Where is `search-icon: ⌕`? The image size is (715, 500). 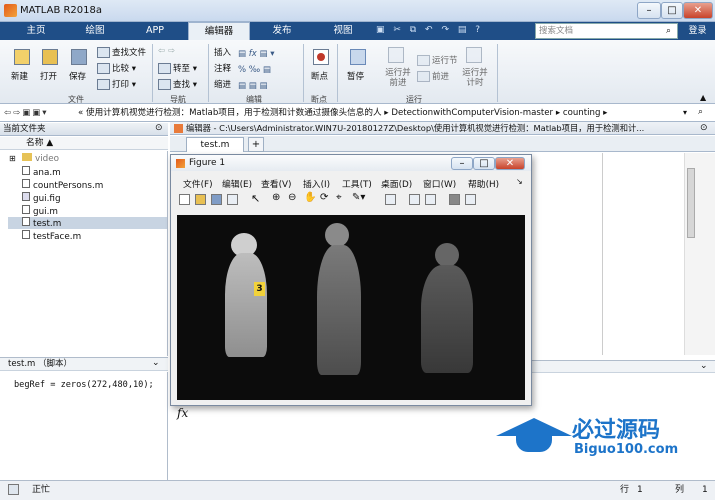
search-icon: ⌕ is located at coordinates (668, 31).